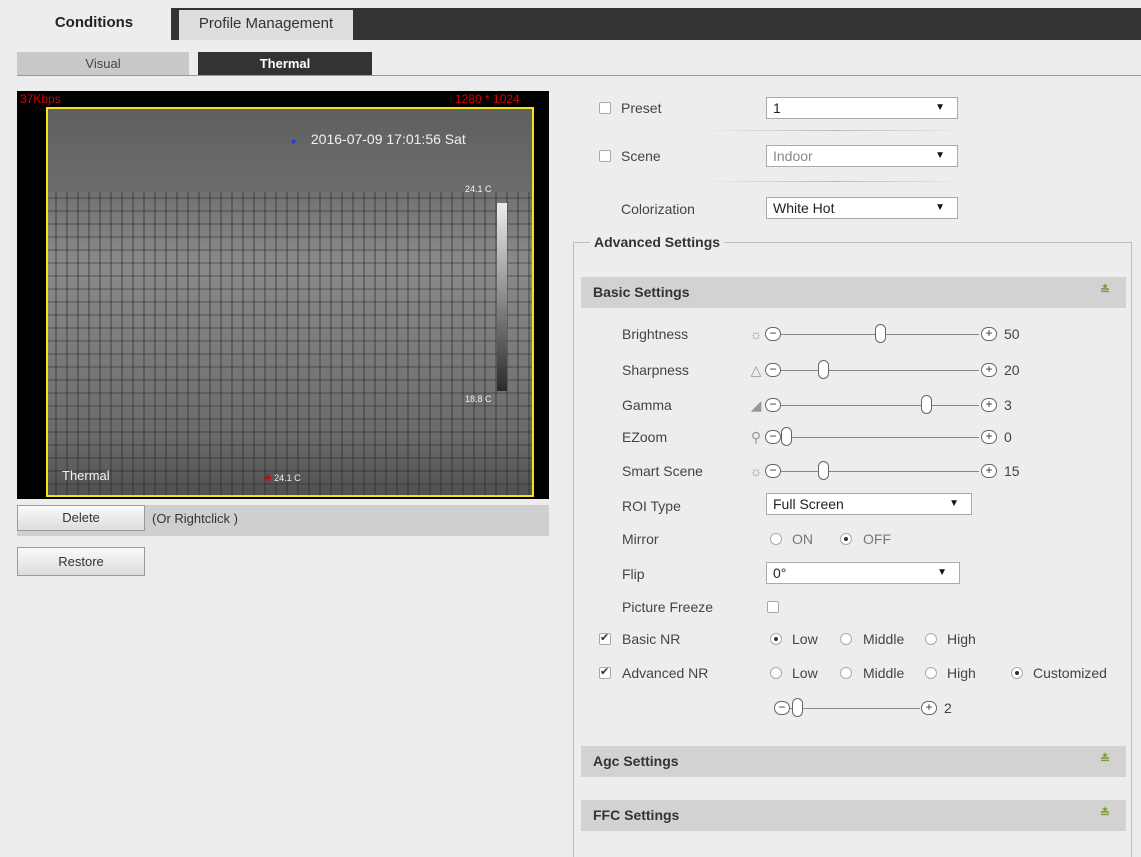  I want to click on mirror-on-label: ON, so click(802, 539).